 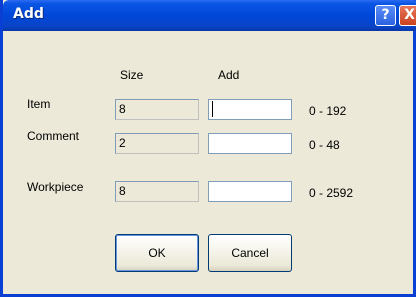 What do you see at coordinates (324, 145) in the screenshot?
I see `comment-range: 0 - 48` at bounding box center [324, 145].